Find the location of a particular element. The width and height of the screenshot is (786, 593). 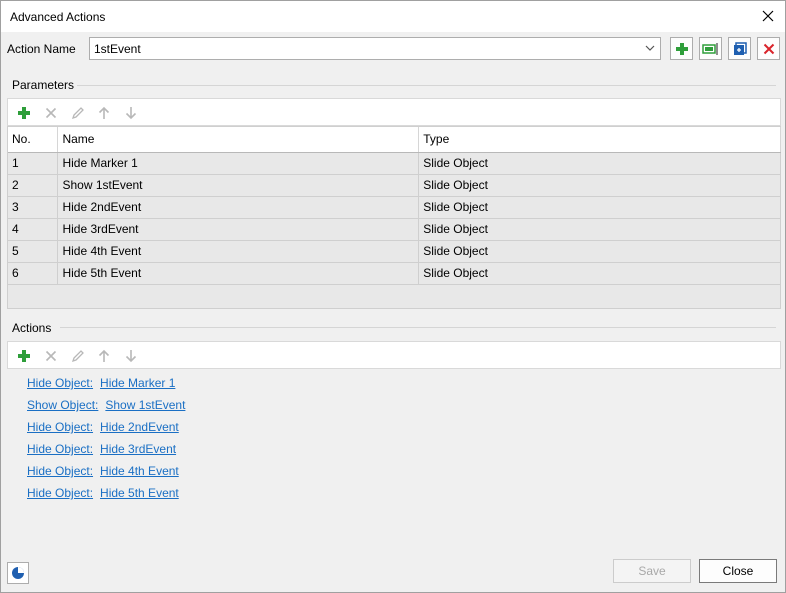

action-statement: Hide Object: Hide Marker 1 is located at coordinates (106, 386).